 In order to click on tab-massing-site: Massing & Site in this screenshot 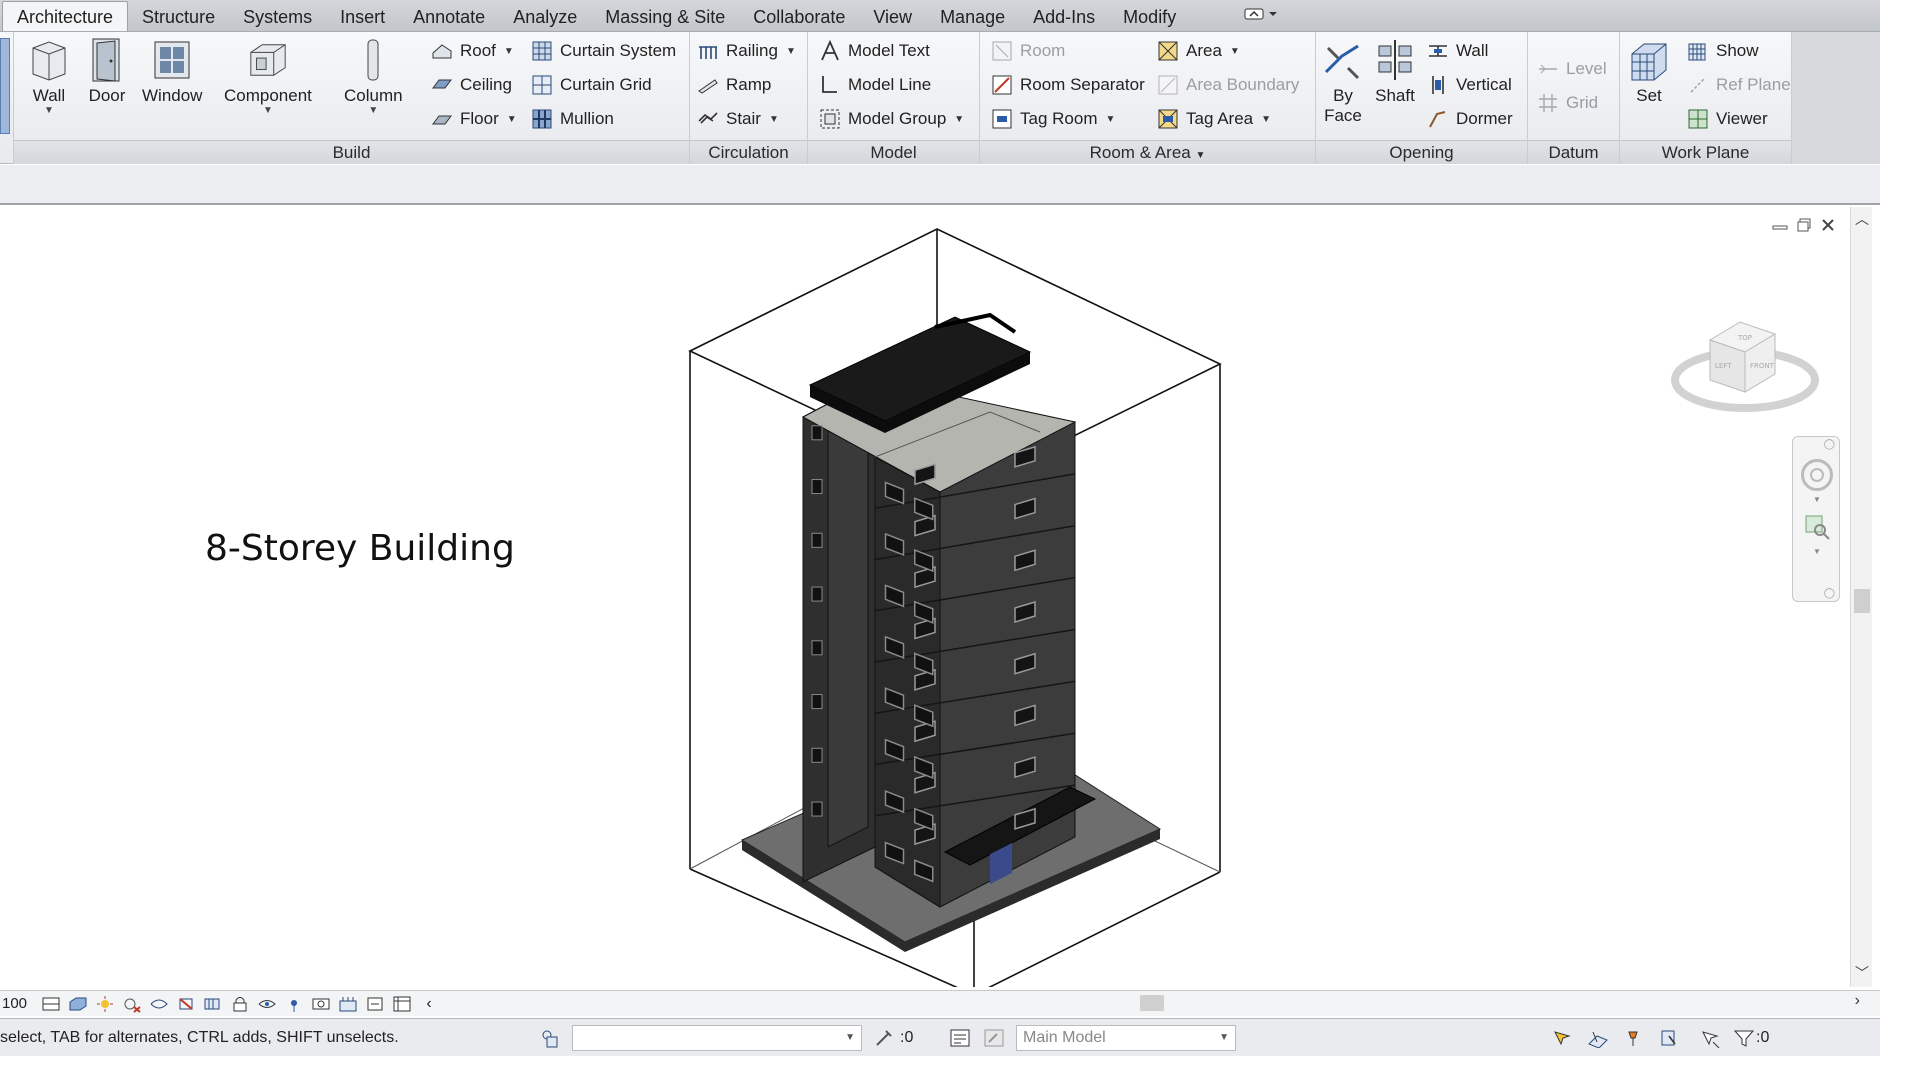, I will do `click(665, 17)`.